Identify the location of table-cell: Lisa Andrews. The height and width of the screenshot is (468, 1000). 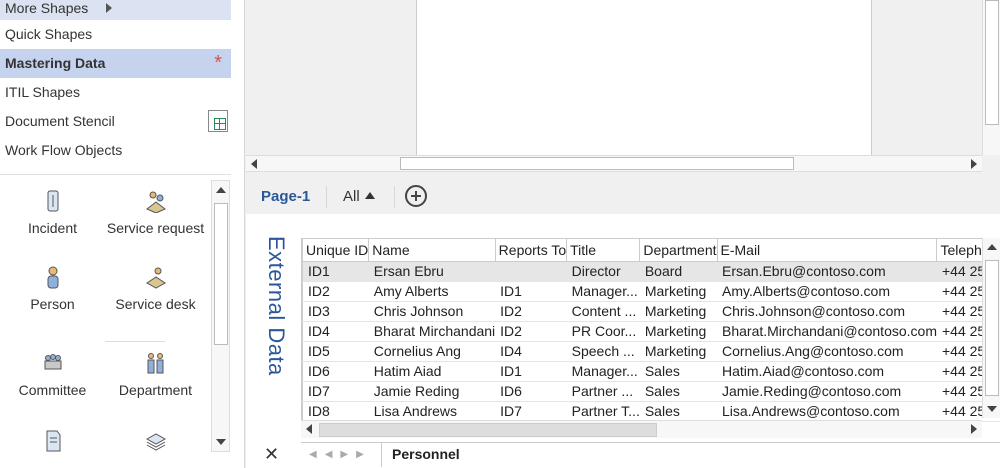
(432, 411).